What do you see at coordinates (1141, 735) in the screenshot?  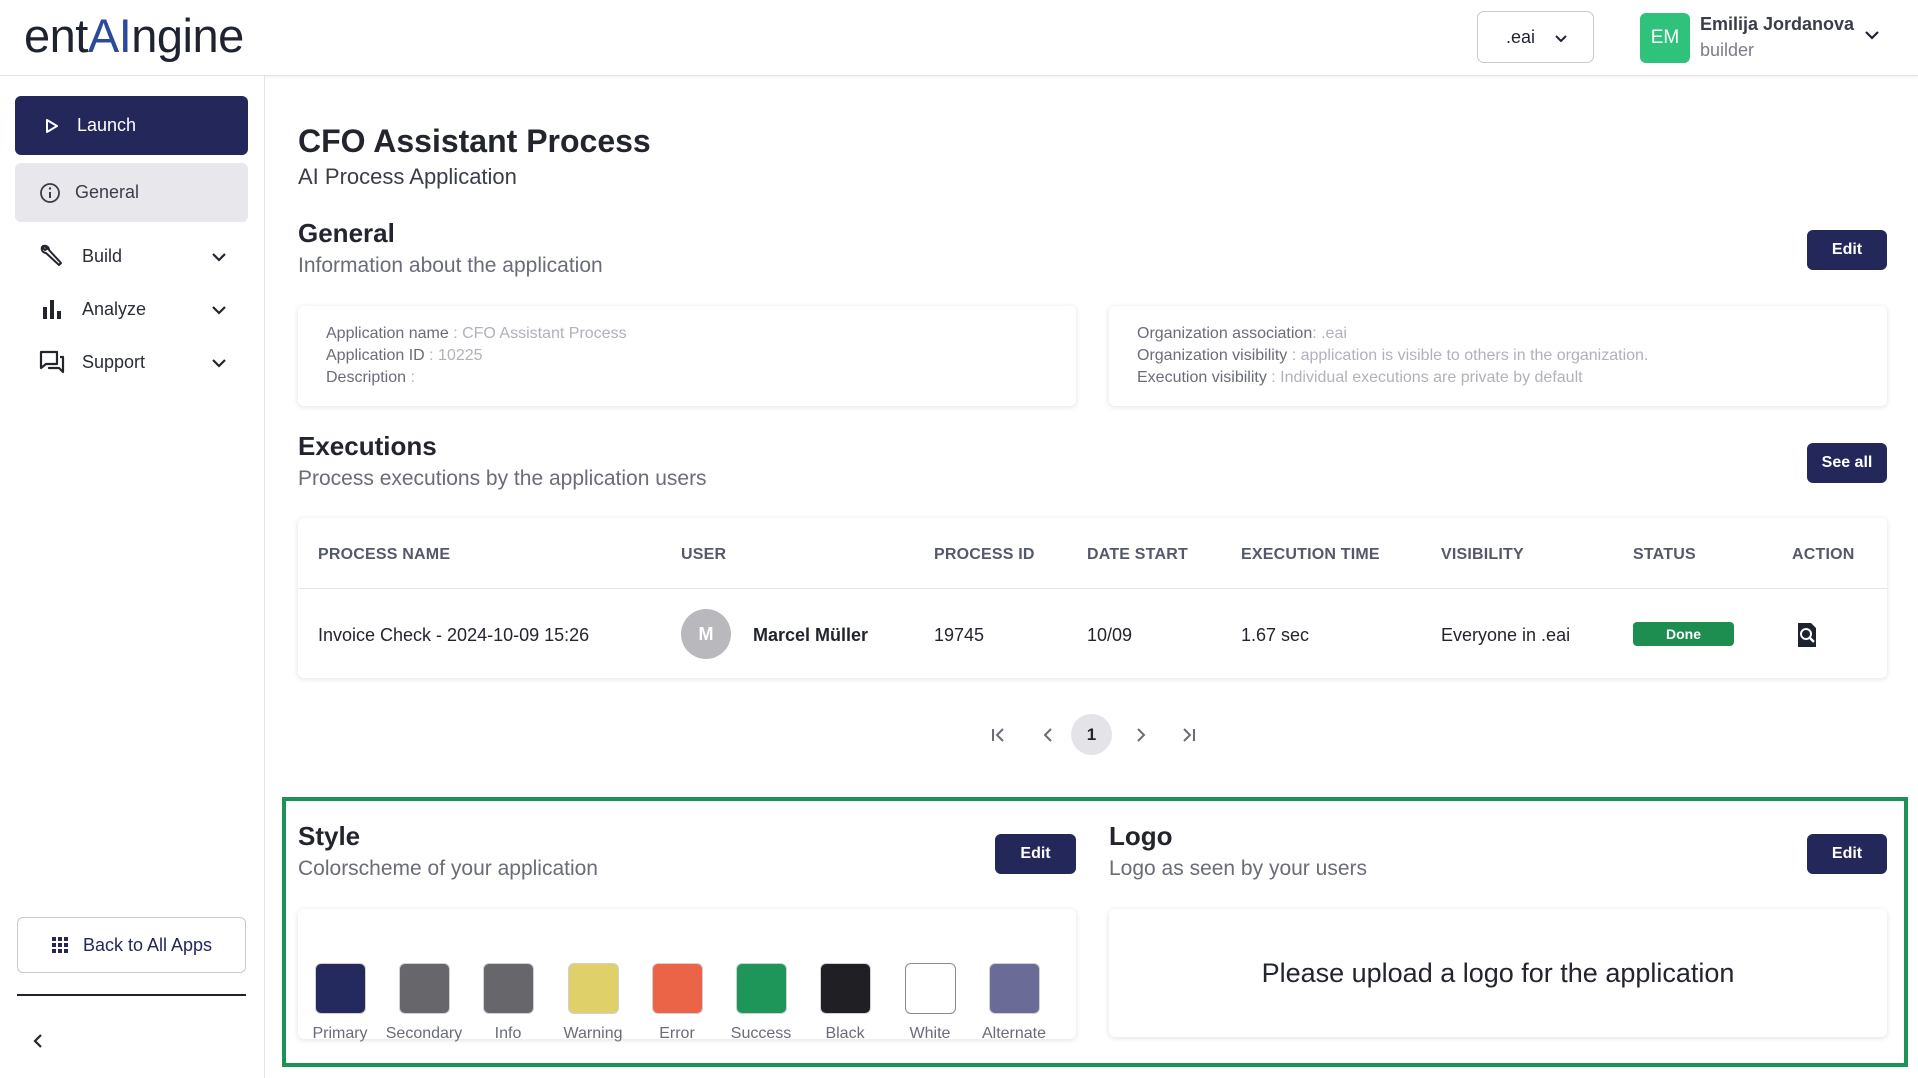 I see `chevron-right-icon` at bounding box center [1141, 735].